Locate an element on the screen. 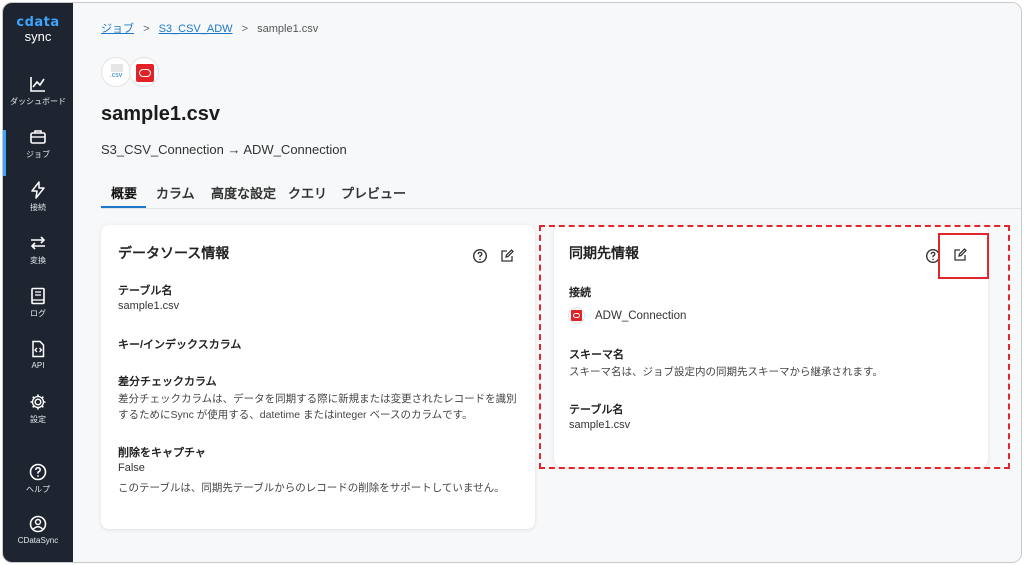 Image resolution: width=1024 pixels, height=565 pixels. tab-query: クエリ is located at coordinates (307, 192).